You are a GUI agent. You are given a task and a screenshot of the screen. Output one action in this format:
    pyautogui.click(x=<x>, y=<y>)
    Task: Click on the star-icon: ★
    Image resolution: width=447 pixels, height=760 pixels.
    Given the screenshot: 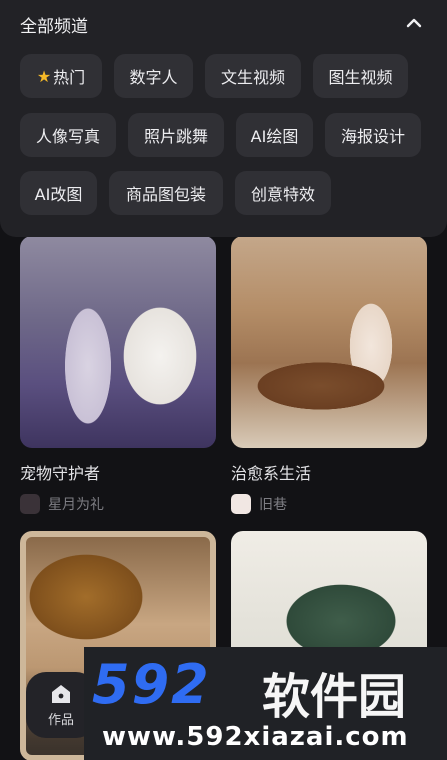 What is the action you would take?
    pyautogui.click(x=44, y=76)
    